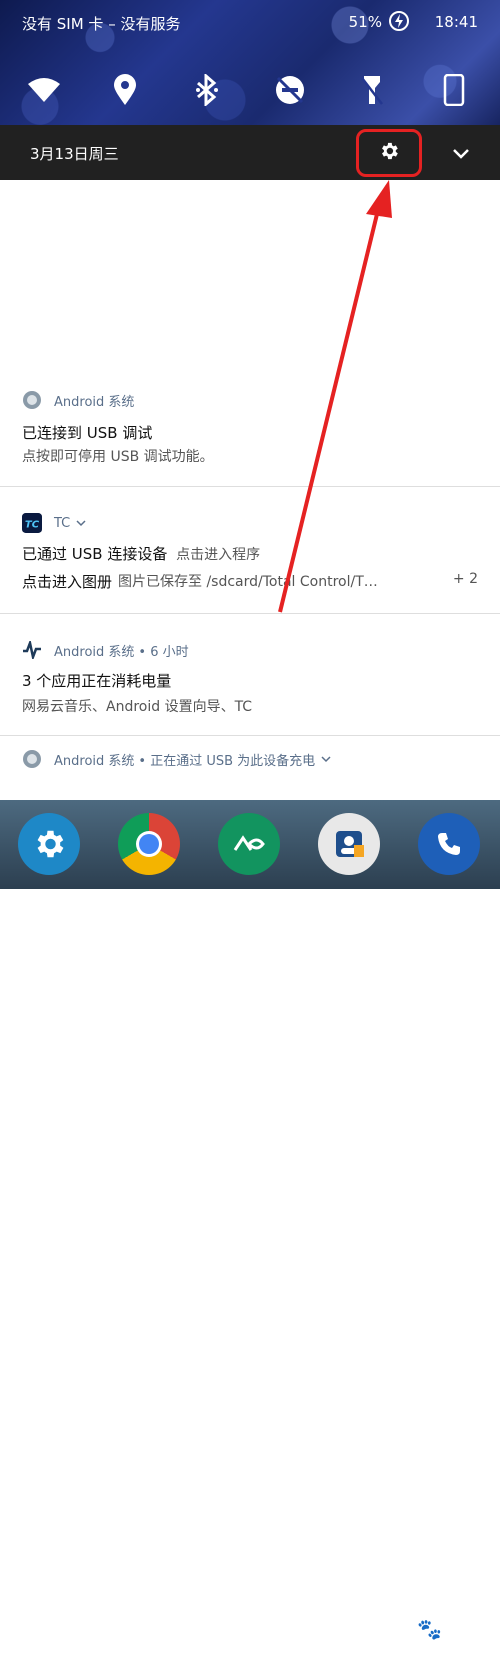  Describe the element at coordinates (398, 1629) in the screenshot. I see `watermark-brand: Bai` at that location.